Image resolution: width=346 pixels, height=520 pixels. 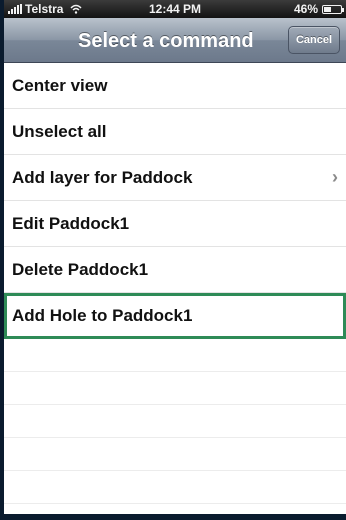 I want to click on battery-icon, so click(x=333, y=9).